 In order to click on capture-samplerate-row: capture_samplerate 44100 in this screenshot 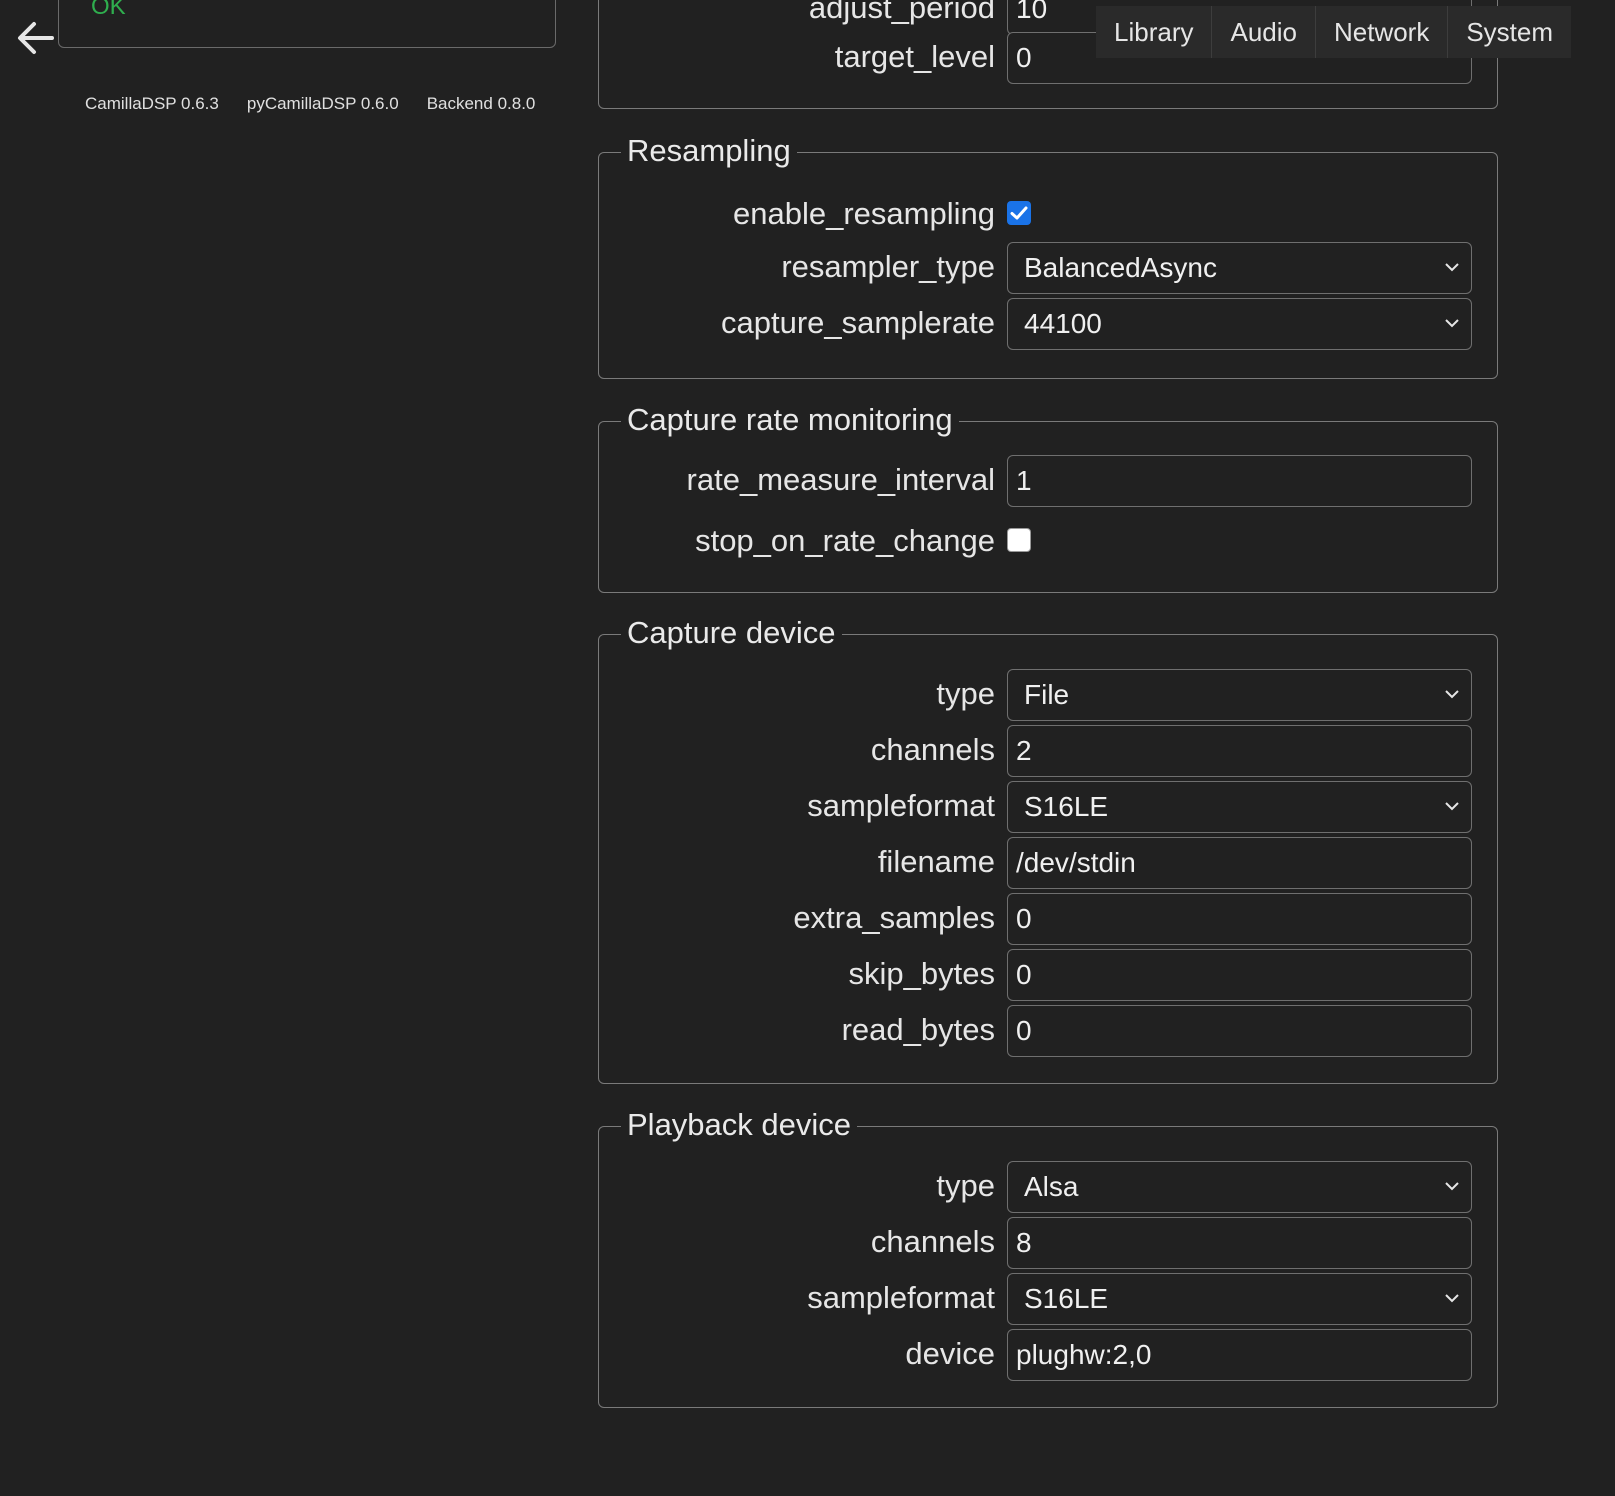, I will do `click(1048, 323)`.